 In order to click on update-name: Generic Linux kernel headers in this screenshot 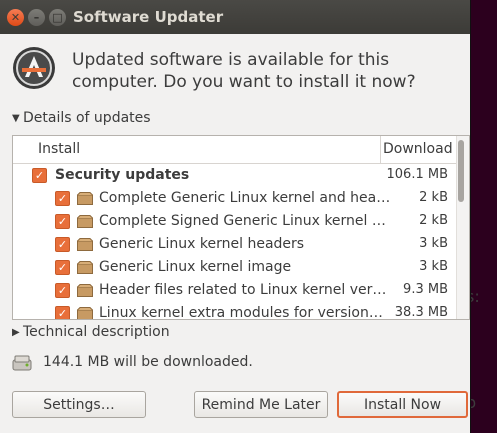, I will do `click(202, 244)`.